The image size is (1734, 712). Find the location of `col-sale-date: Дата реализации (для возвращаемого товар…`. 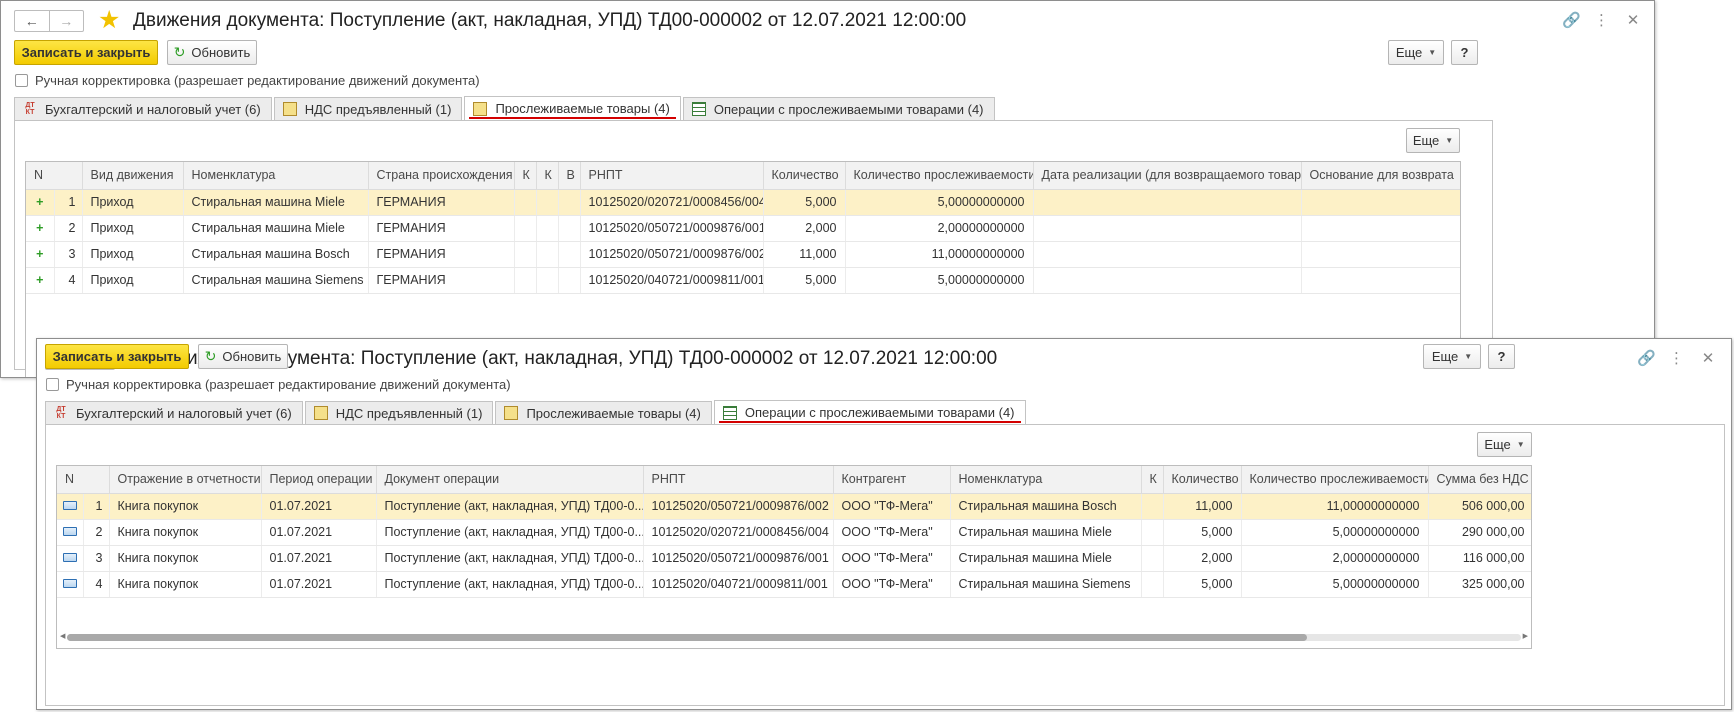

col-sale-date: Дата реализации (для возвращаемого товар… is located at coordinates (1167, 176).